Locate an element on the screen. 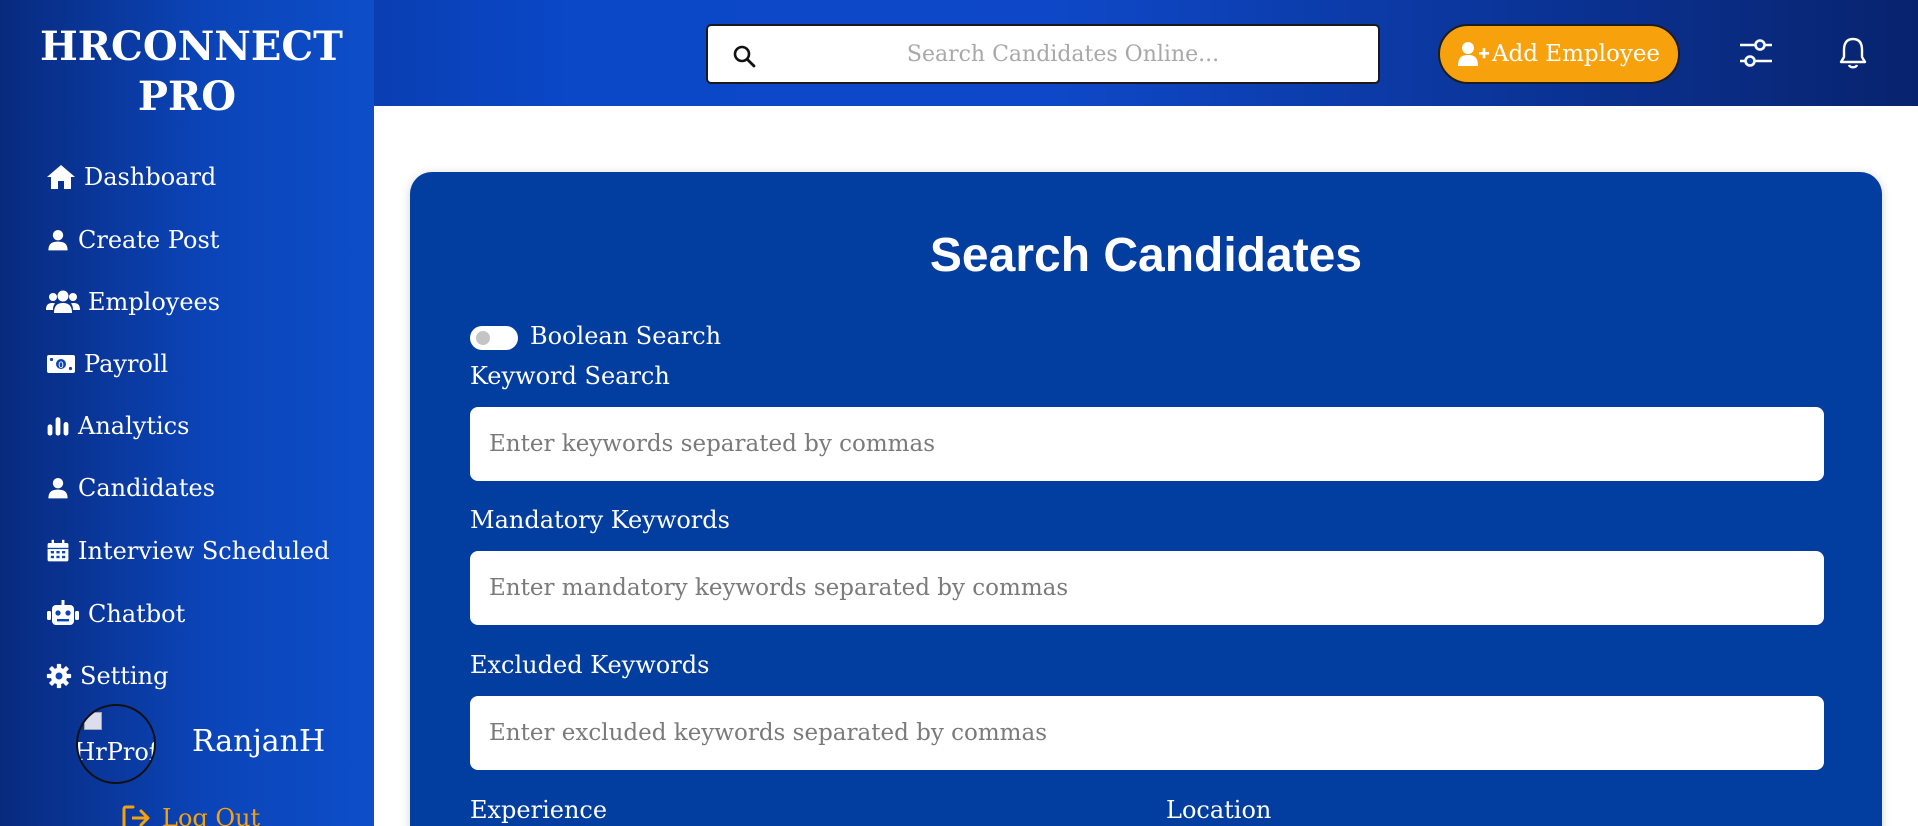 The height and width of the screenshot is (826, 1918). sidebar-item-label: Dashboard is located at coordinates (150, 177).